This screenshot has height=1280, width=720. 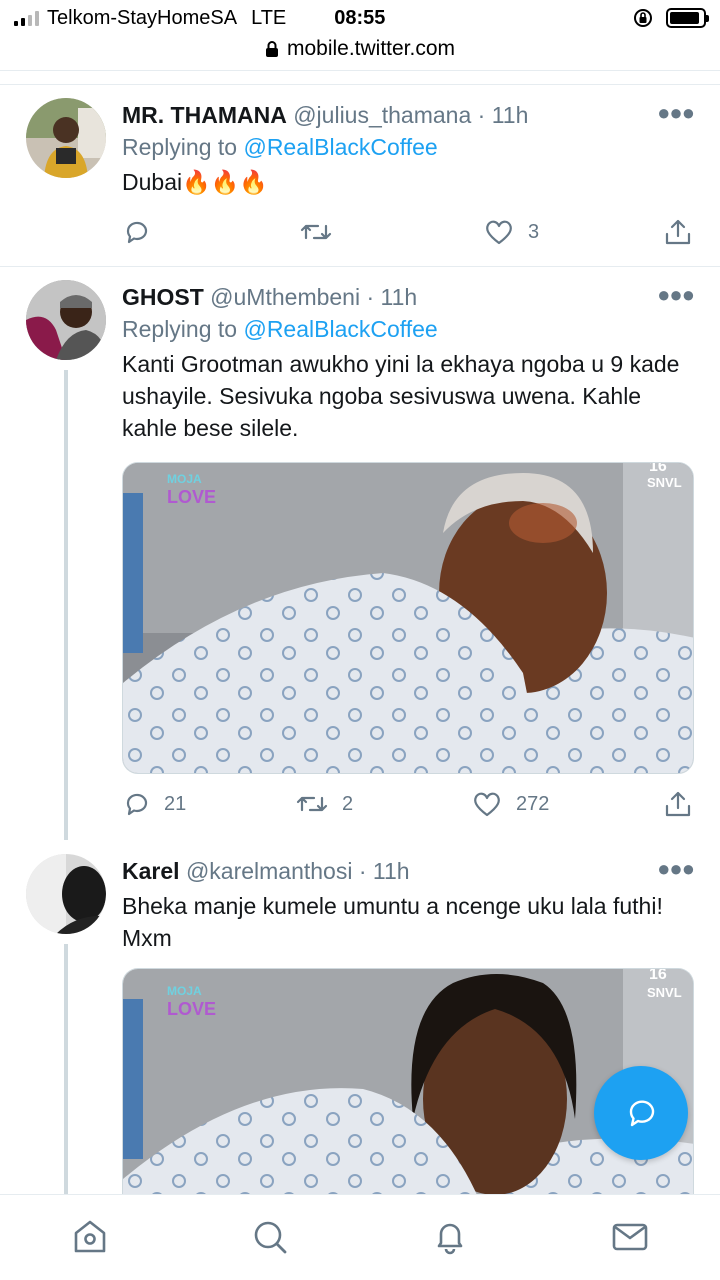 I want to click on retweet-button: 2, so click(x=324, y=804).